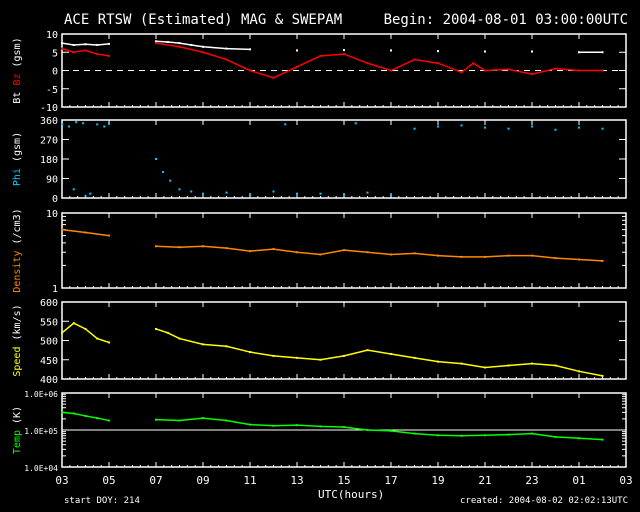 The width and height of the screenshot is (640, 512). What do you see at coordinates (49, 160) in the screenshot?
I see `y-tick-label: 180` at bounding box center [49, 160].